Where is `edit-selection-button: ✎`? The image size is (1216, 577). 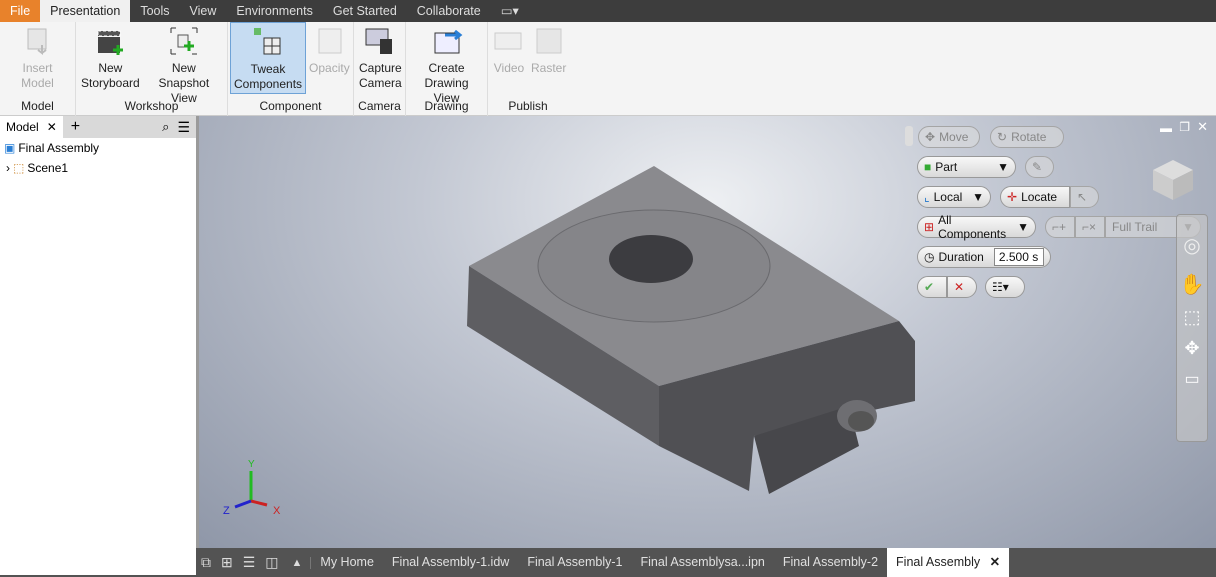 edit-selection-button: ✎ is located at coordinates (1039, 167).